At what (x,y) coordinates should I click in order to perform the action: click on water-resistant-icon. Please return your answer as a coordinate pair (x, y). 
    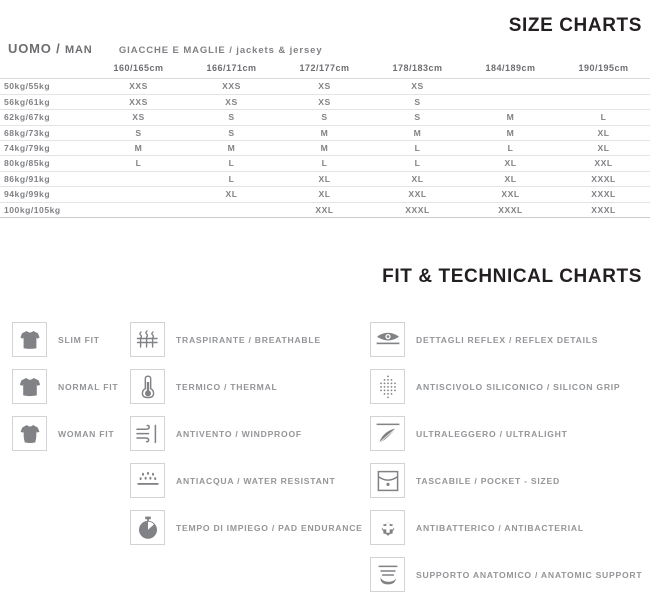
    Looking at the image, I should click on (147, 480).